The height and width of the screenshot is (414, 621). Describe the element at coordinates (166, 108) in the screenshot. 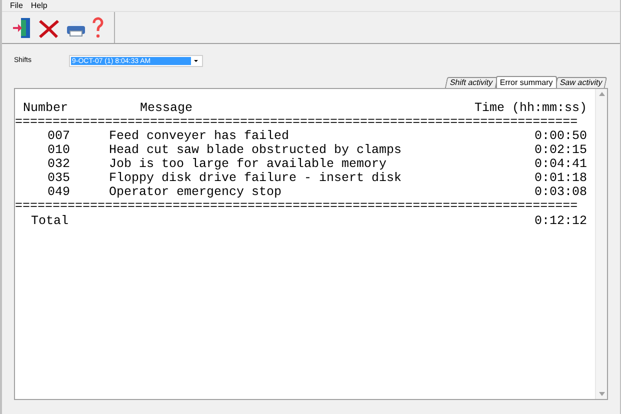

I see `column-header: Message` at that location.